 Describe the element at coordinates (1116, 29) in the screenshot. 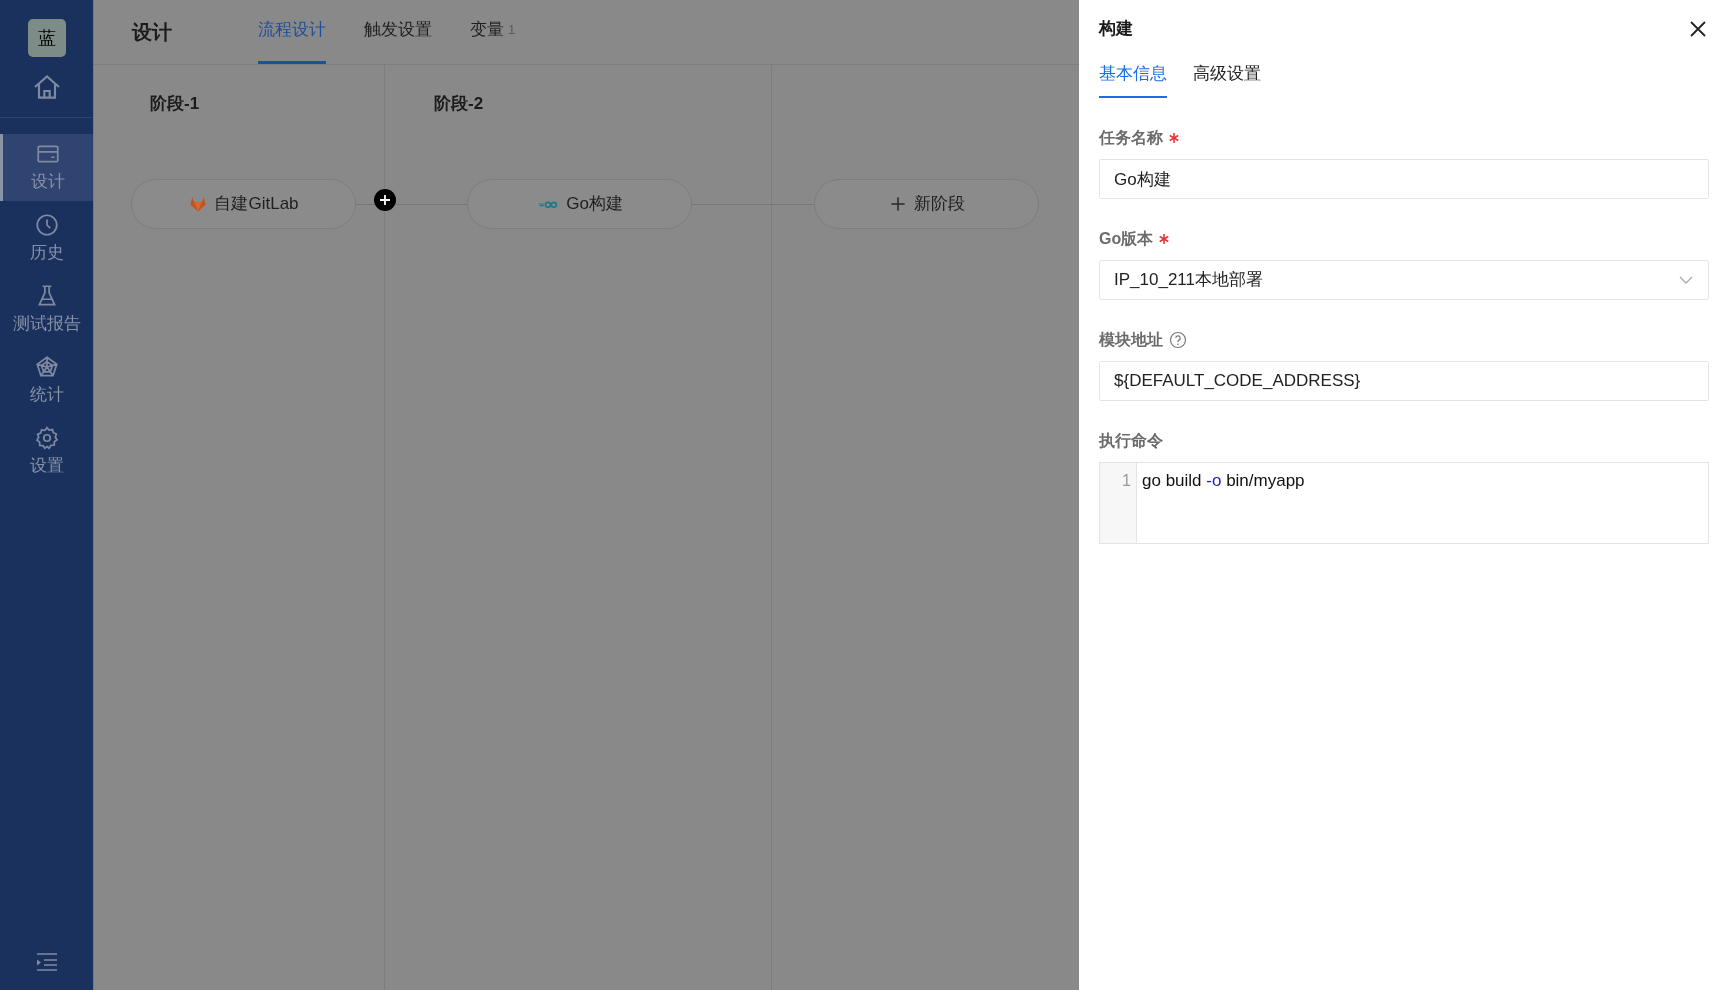

I see `drawer-title: 构建` at that location.